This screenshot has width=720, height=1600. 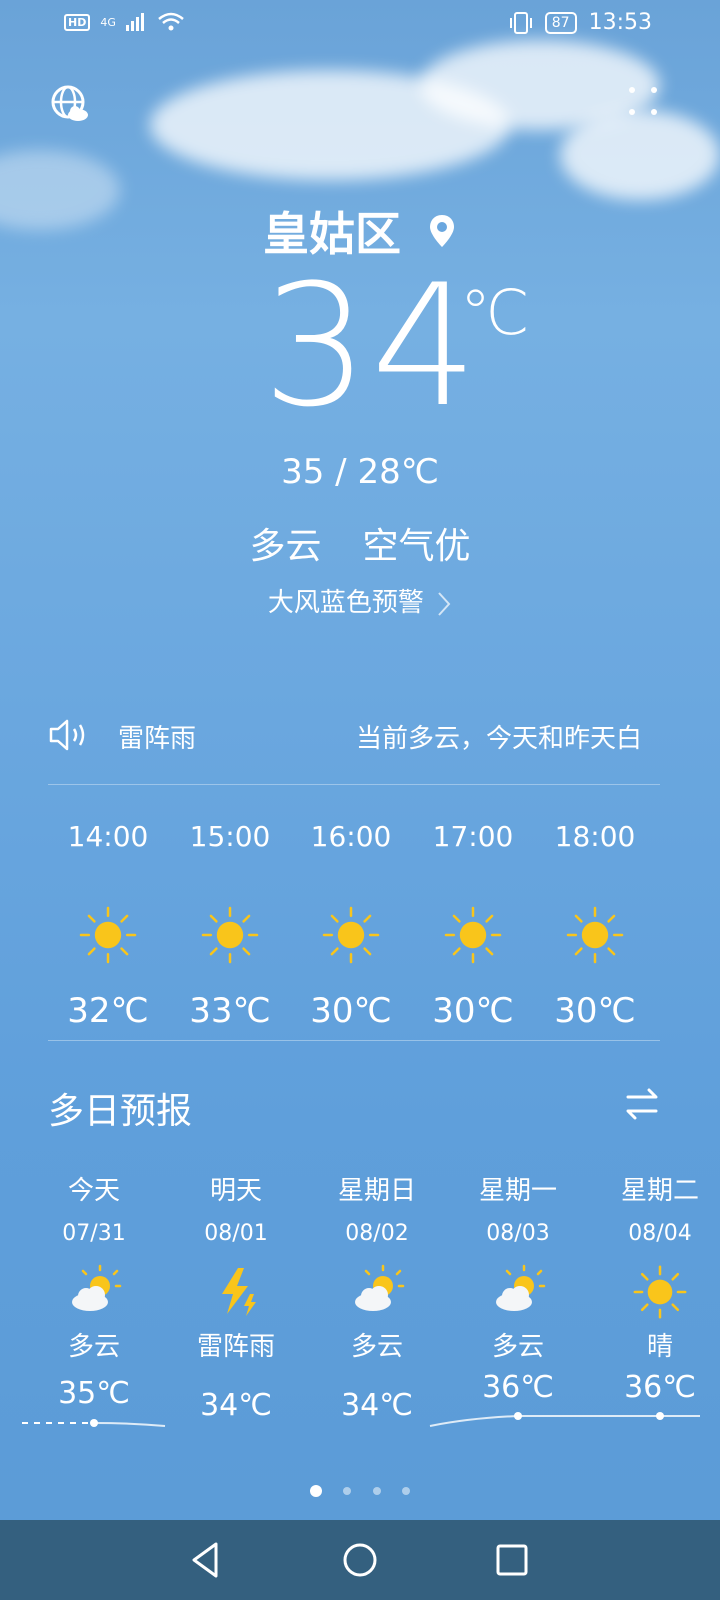 What do you see at coordinates (120, 1111) in the screenshot?
I see `daily-forecast-title: 多日预报` at bounding box center [120, 1111].